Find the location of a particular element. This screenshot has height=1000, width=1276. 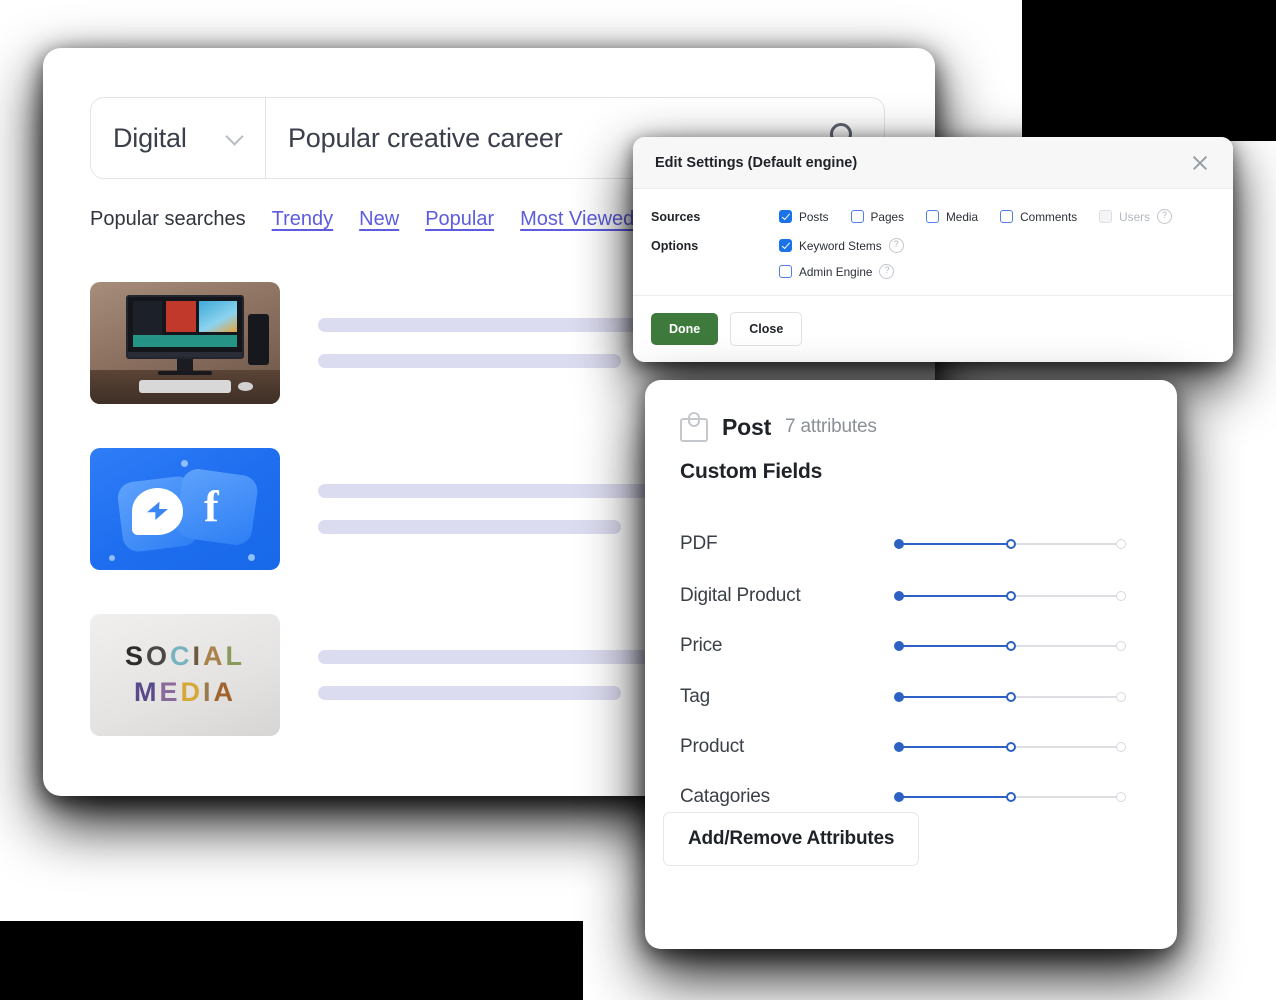

popular-searches-label: Popular searches is located at coordinates (168, 219).